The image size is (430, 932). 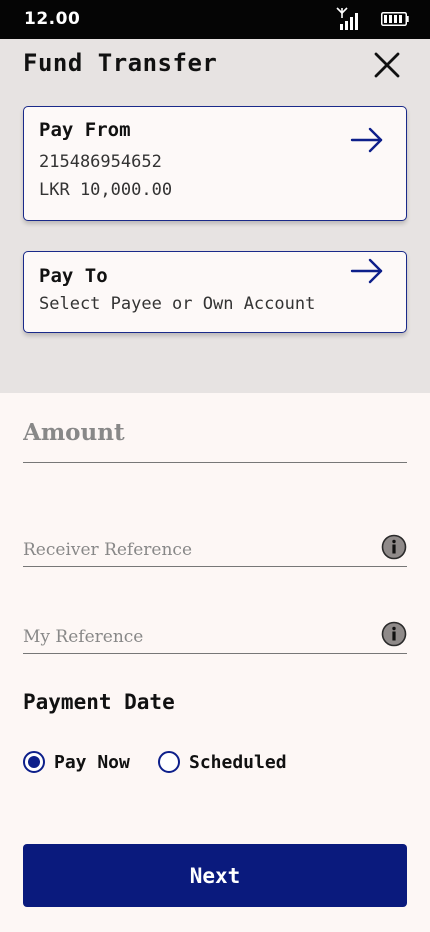 What do you see at coordinates (85, 130) in the screenshot?
I see `pay-from-heading: Pay From` at bounding box center [85, 130].